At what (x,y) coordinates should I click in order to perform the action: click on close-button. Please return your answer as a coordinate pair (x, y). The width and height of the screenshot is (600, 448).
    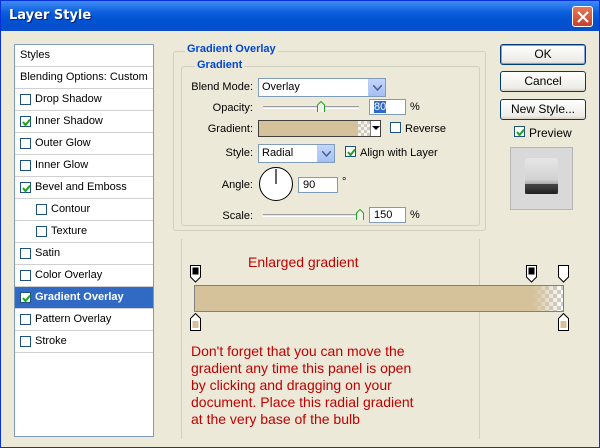
    Looking at the image, I should click on (582, 16).